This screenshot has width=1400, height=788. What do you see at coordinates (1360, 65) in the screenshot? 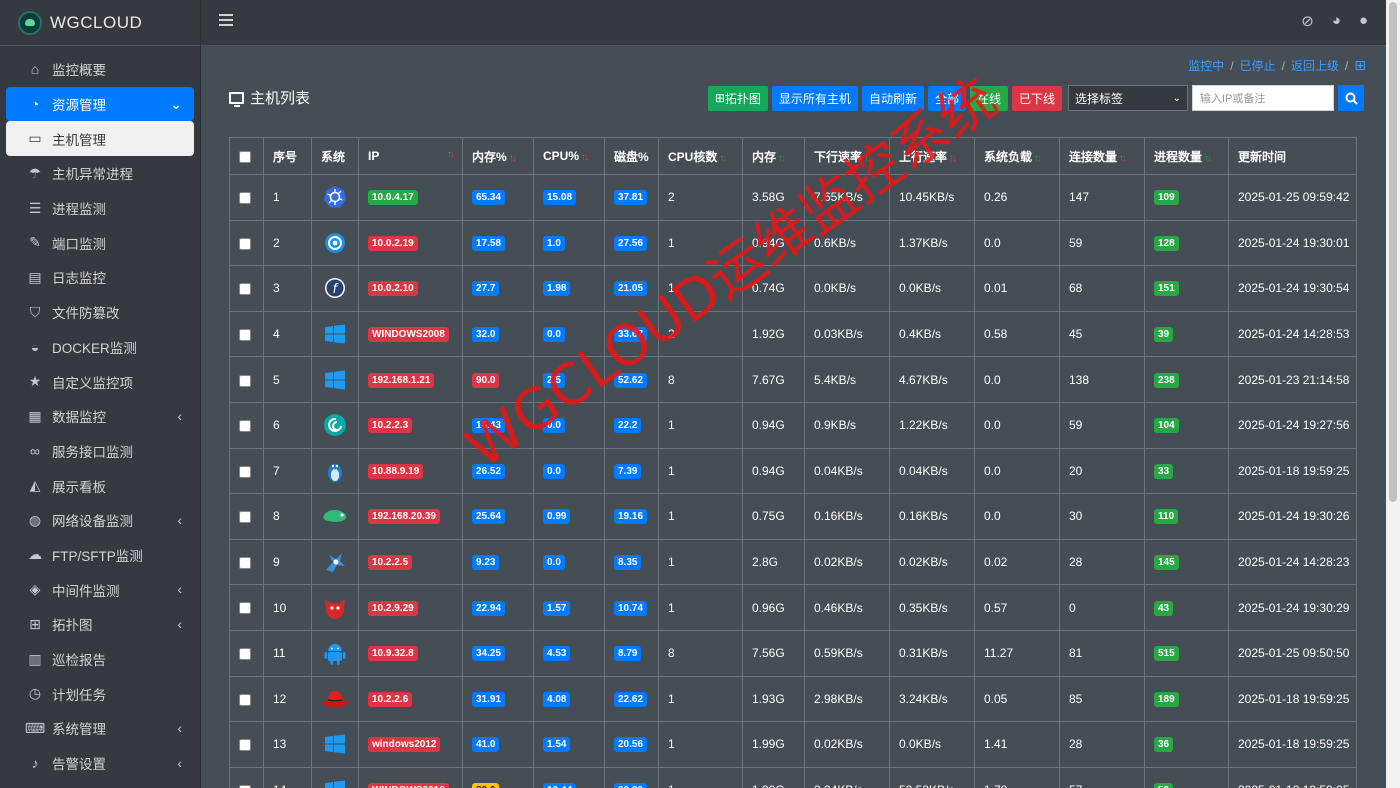
I see `grid-icon: ⊞` at bounding box center [1360, 65].